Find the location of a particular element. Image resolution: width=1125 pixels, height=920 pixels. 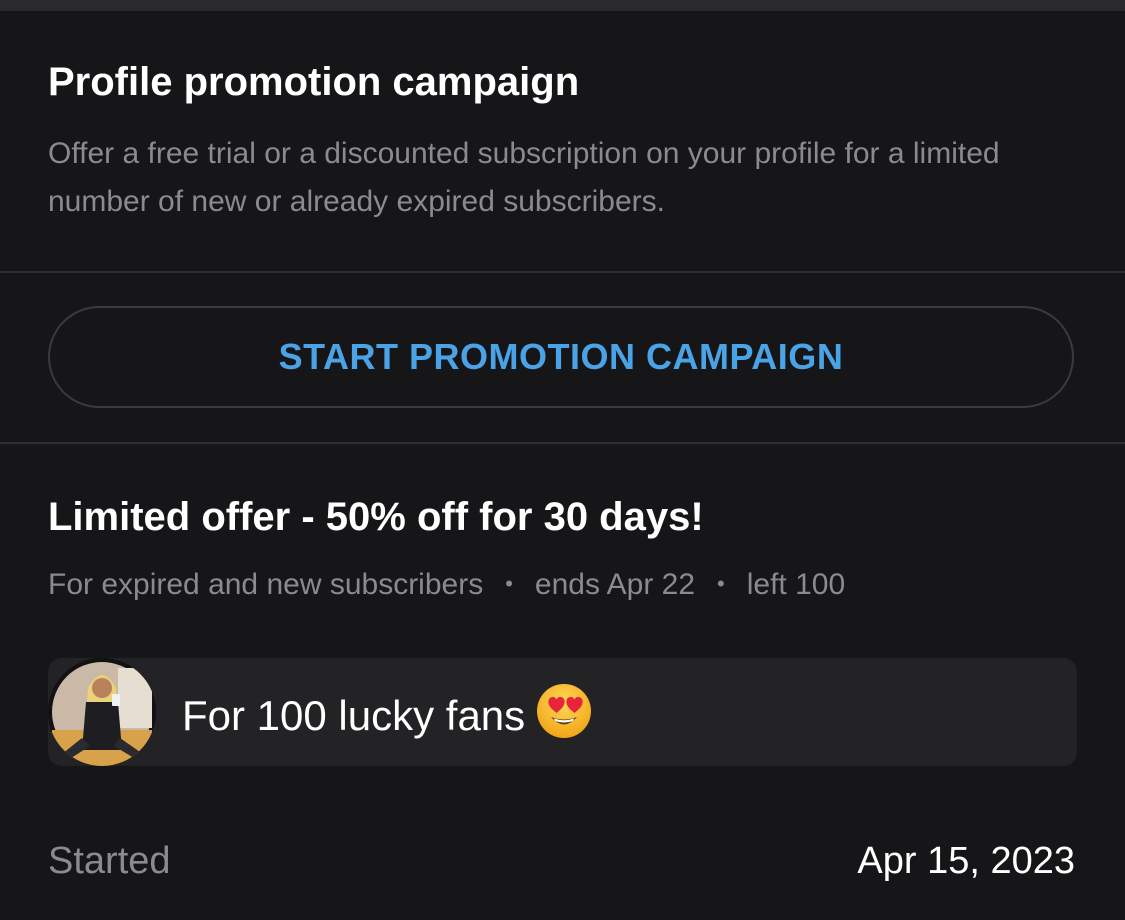

smiling-face-with-heart-eyes-icon is located at coordinates (564, 719).